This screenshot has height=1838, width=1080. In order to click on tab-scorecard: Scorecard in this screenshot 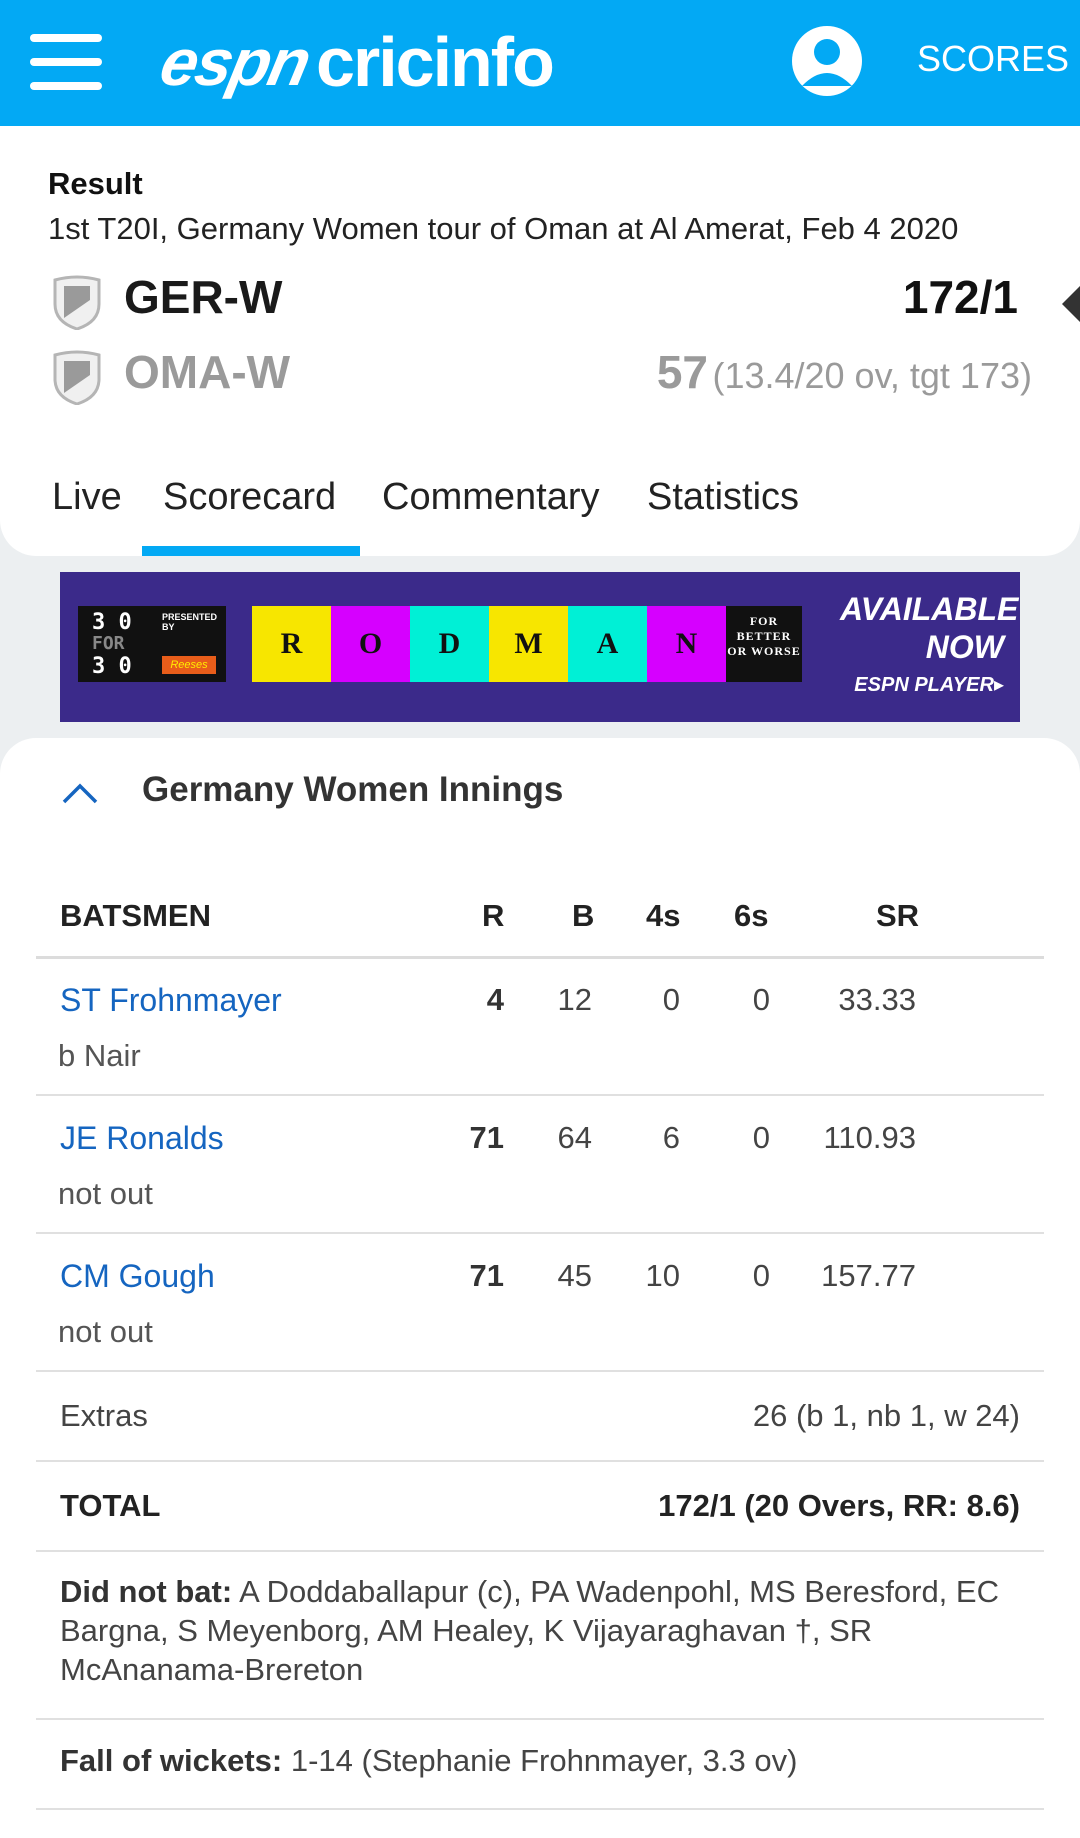, I will do `click(249, 497)`.